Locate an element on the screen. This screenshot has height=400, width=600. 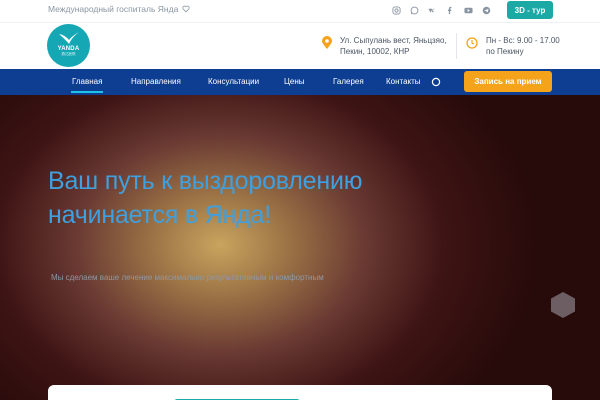
youtube-icon is located at coordinates (468, 10).